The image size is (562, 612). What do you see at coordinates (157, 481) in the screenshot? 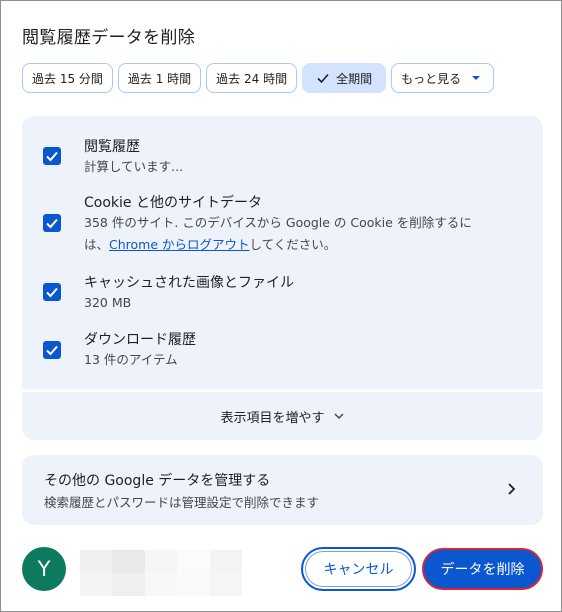
I see `manage-title: その他の Google データを管理する` at bounding box center [157, 481].